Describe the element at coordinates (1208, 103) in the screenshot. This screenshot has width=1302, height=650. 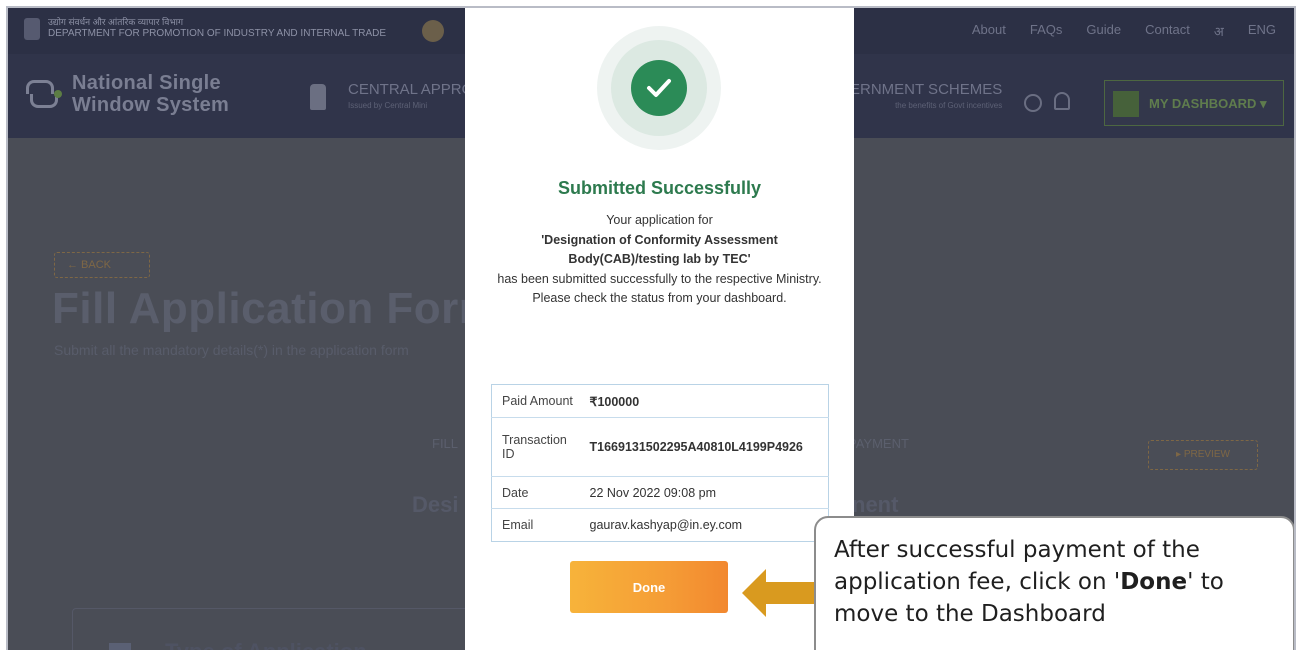
I see `dashboard-label: MY DASHBOARD ▾` at that location.